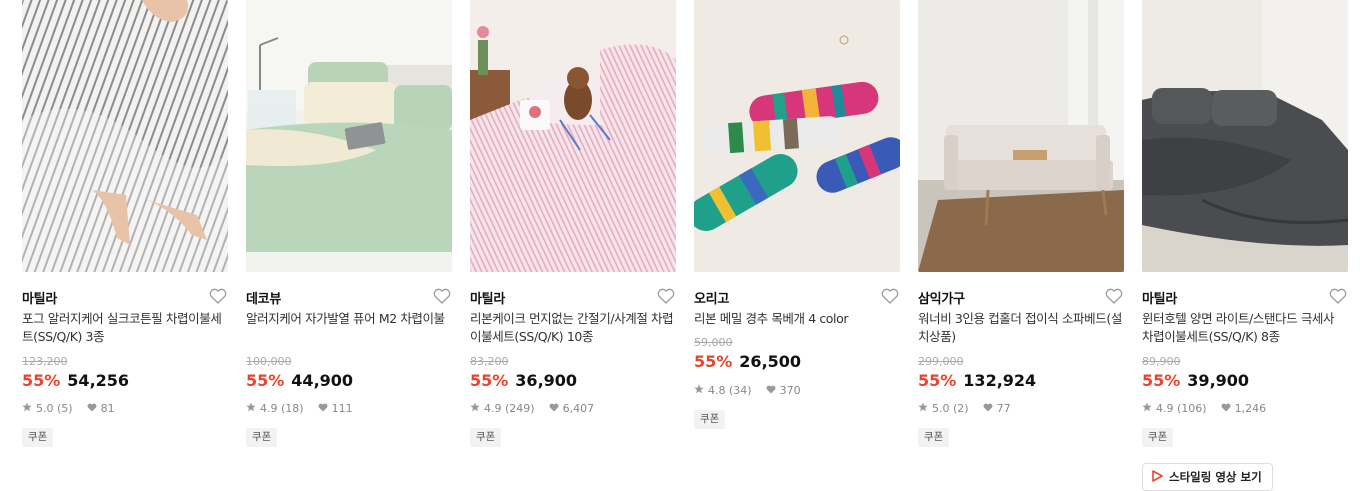 The image size is (1360, 491). I want to click on review-stats: 5.0 (2) 77, so click(964, 408).